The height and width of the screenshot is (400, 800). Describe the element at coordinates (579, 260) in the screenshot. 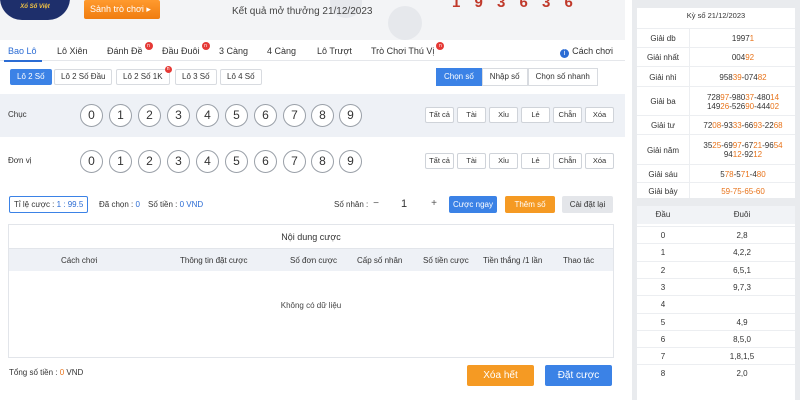

I see `column-header: Thao tác` at that location.